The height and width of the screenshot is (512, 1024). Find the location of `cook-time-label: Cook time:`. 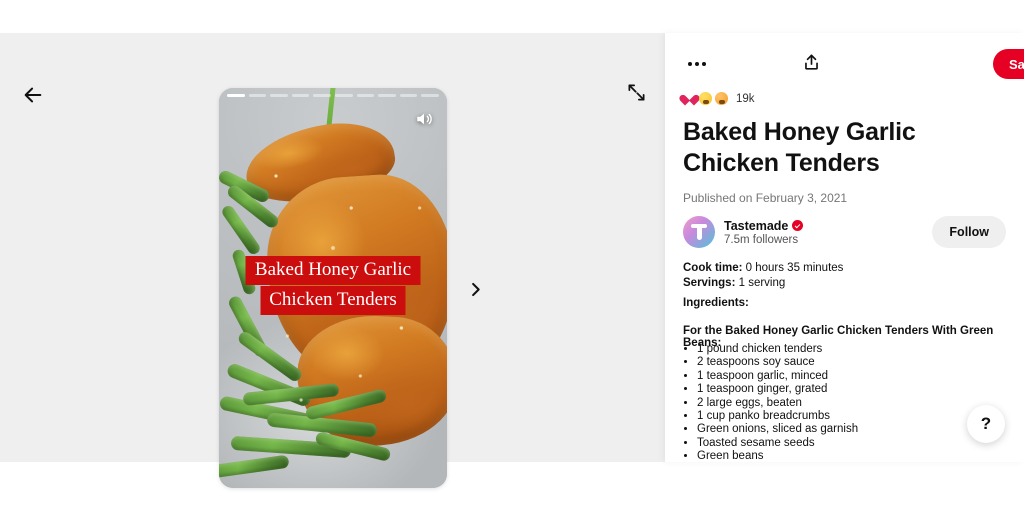

cook-time-label: Cook time: is located at coordinates (713, 268).